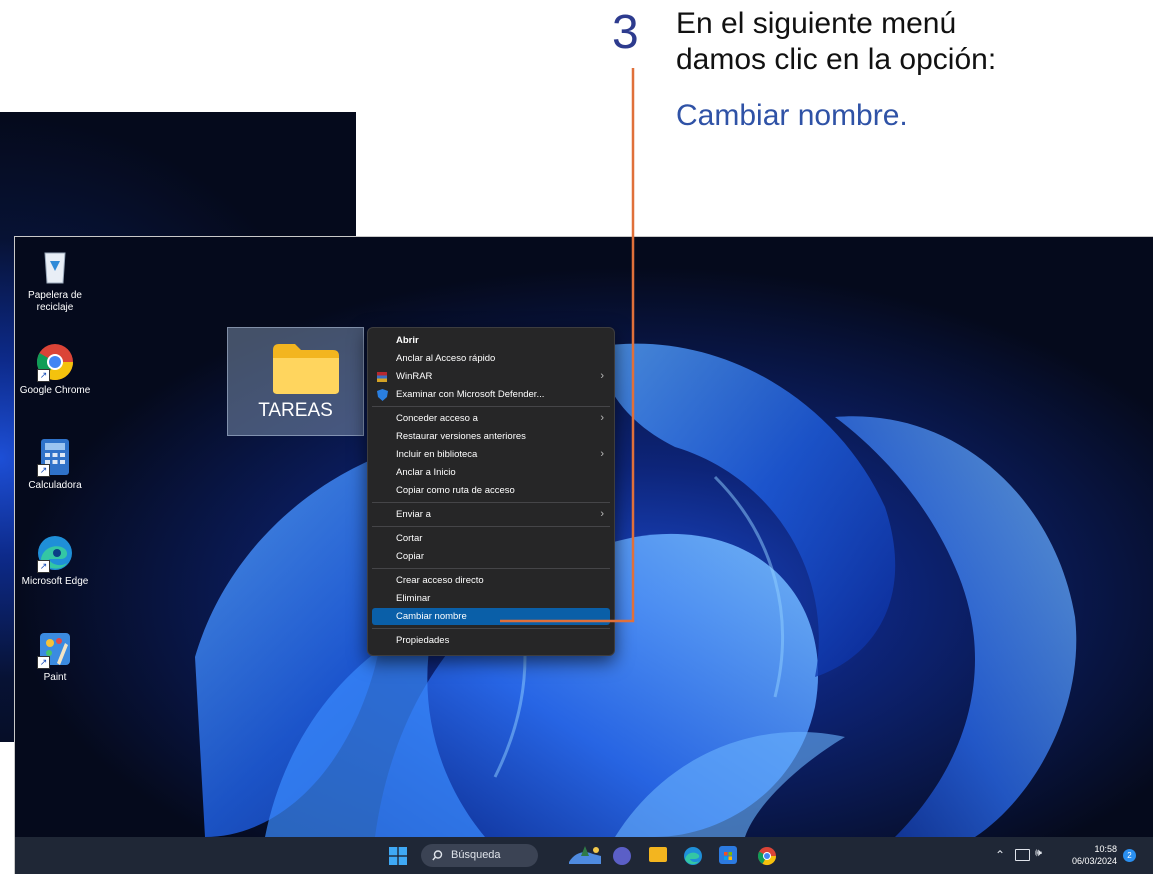 Image resolution: width=1154 pixels, height=874 pixels. What do you see at coordinates (55, 267) in the screenshot?
I see `recycle-bin-icon` at bounding box center [55, 267].